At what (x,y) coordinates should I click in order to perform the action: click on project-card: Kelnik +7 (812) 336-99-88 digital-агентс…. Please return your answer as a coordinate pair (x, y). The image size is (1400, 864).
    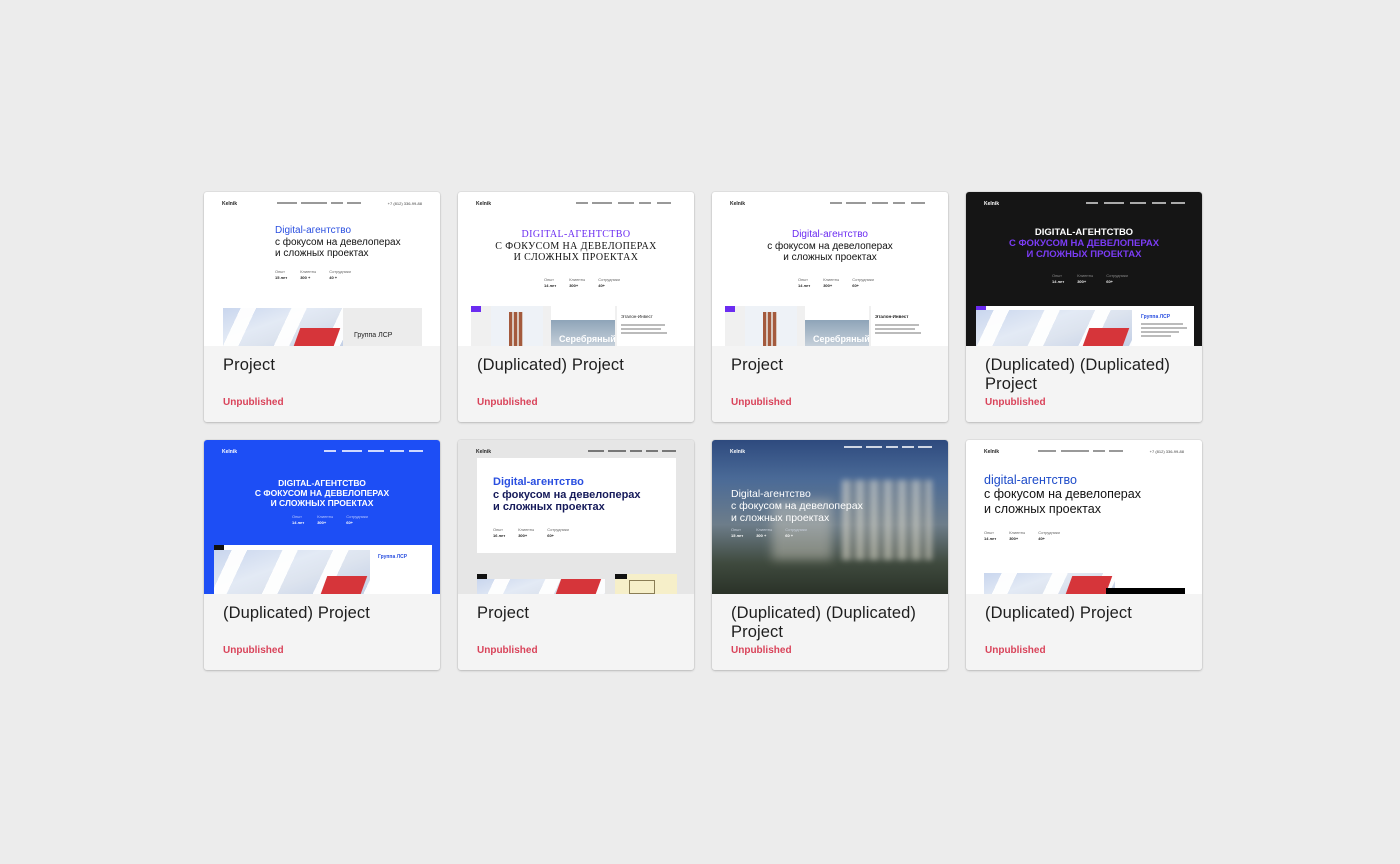
    Looking at the image, I should click on (1084, 555).